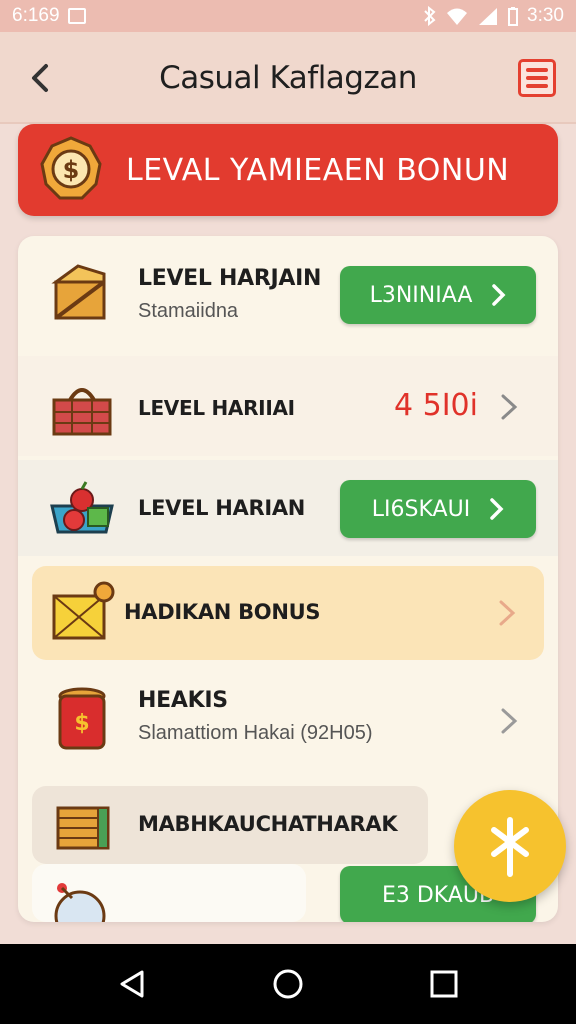  I want to click on action-button-label: LI6SKAUI, so click(421, 509).